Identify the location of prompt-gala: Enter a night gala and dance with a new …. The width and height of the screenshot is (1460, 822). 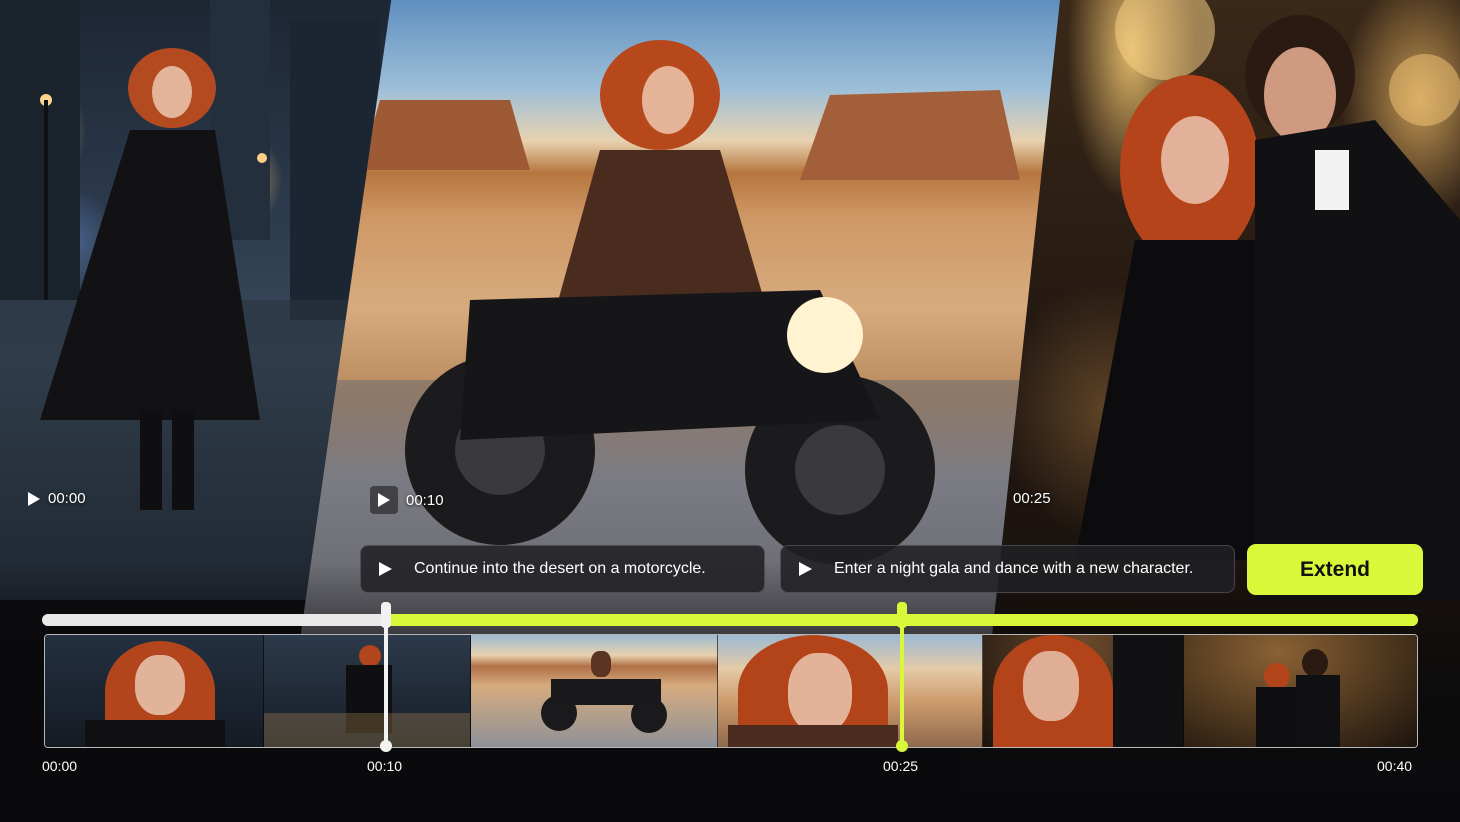
(1007, 569).